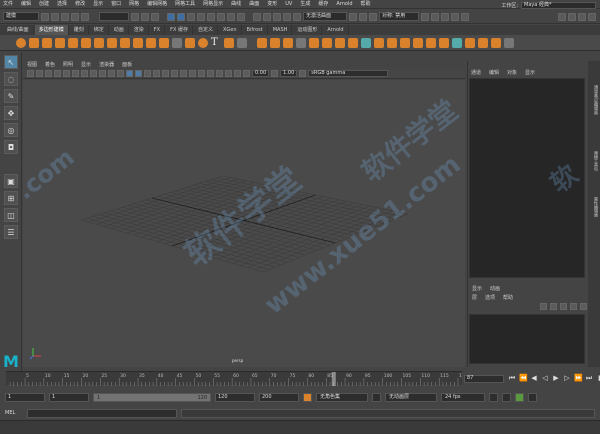 The width and height of the screenshot is (600, 434). Describe the element at coordinates (80, 4) in the screenshot. I see `menu-modify: 修改` at that location.